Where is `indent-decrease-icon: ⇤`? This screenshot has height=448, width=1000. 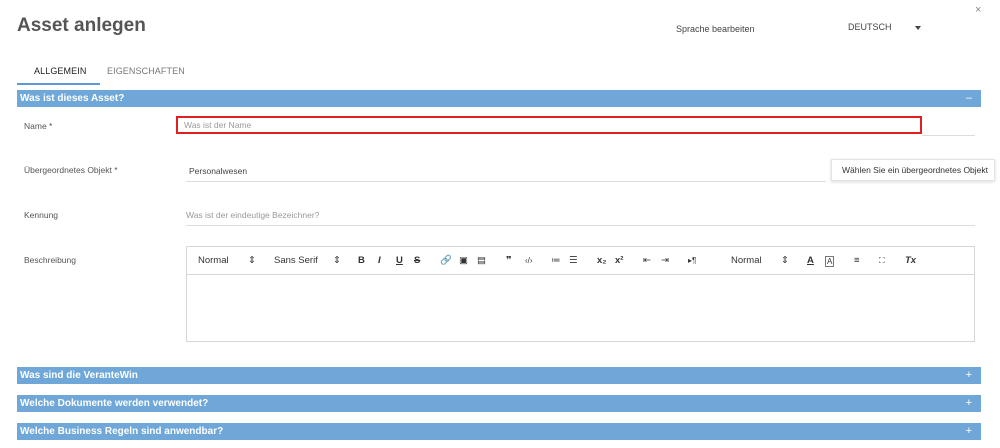
indent-decrease-icon: ⇤ is located at coordinates (647, 260).